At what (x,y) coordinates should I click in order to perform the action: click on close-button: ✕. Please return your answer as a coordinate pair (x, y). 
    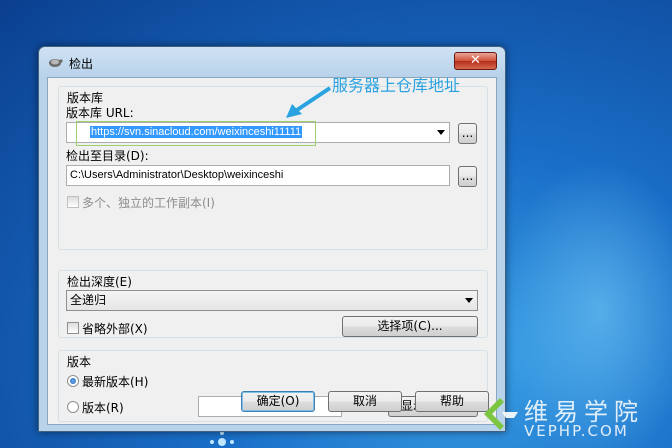
    Looking at the image, I should click on (475, 61).